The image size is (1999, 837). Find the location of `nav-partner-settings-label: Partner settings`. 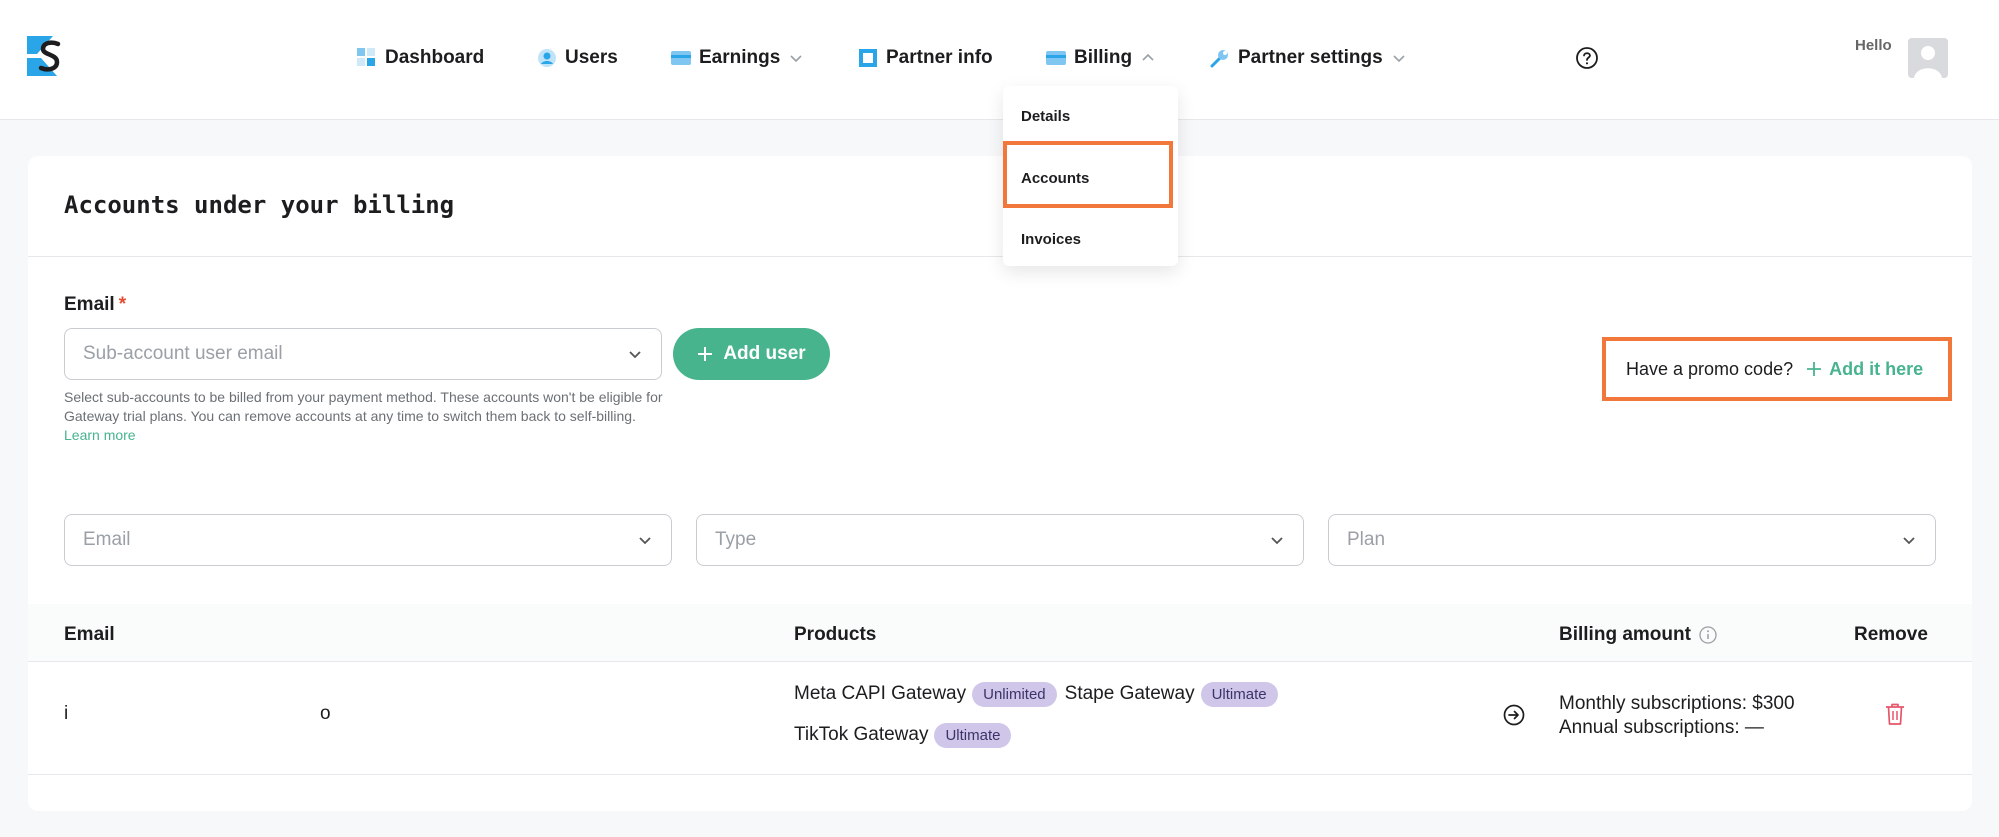

nav-partner-settings-label: Partner settings is located at coordinates (1310, 57).